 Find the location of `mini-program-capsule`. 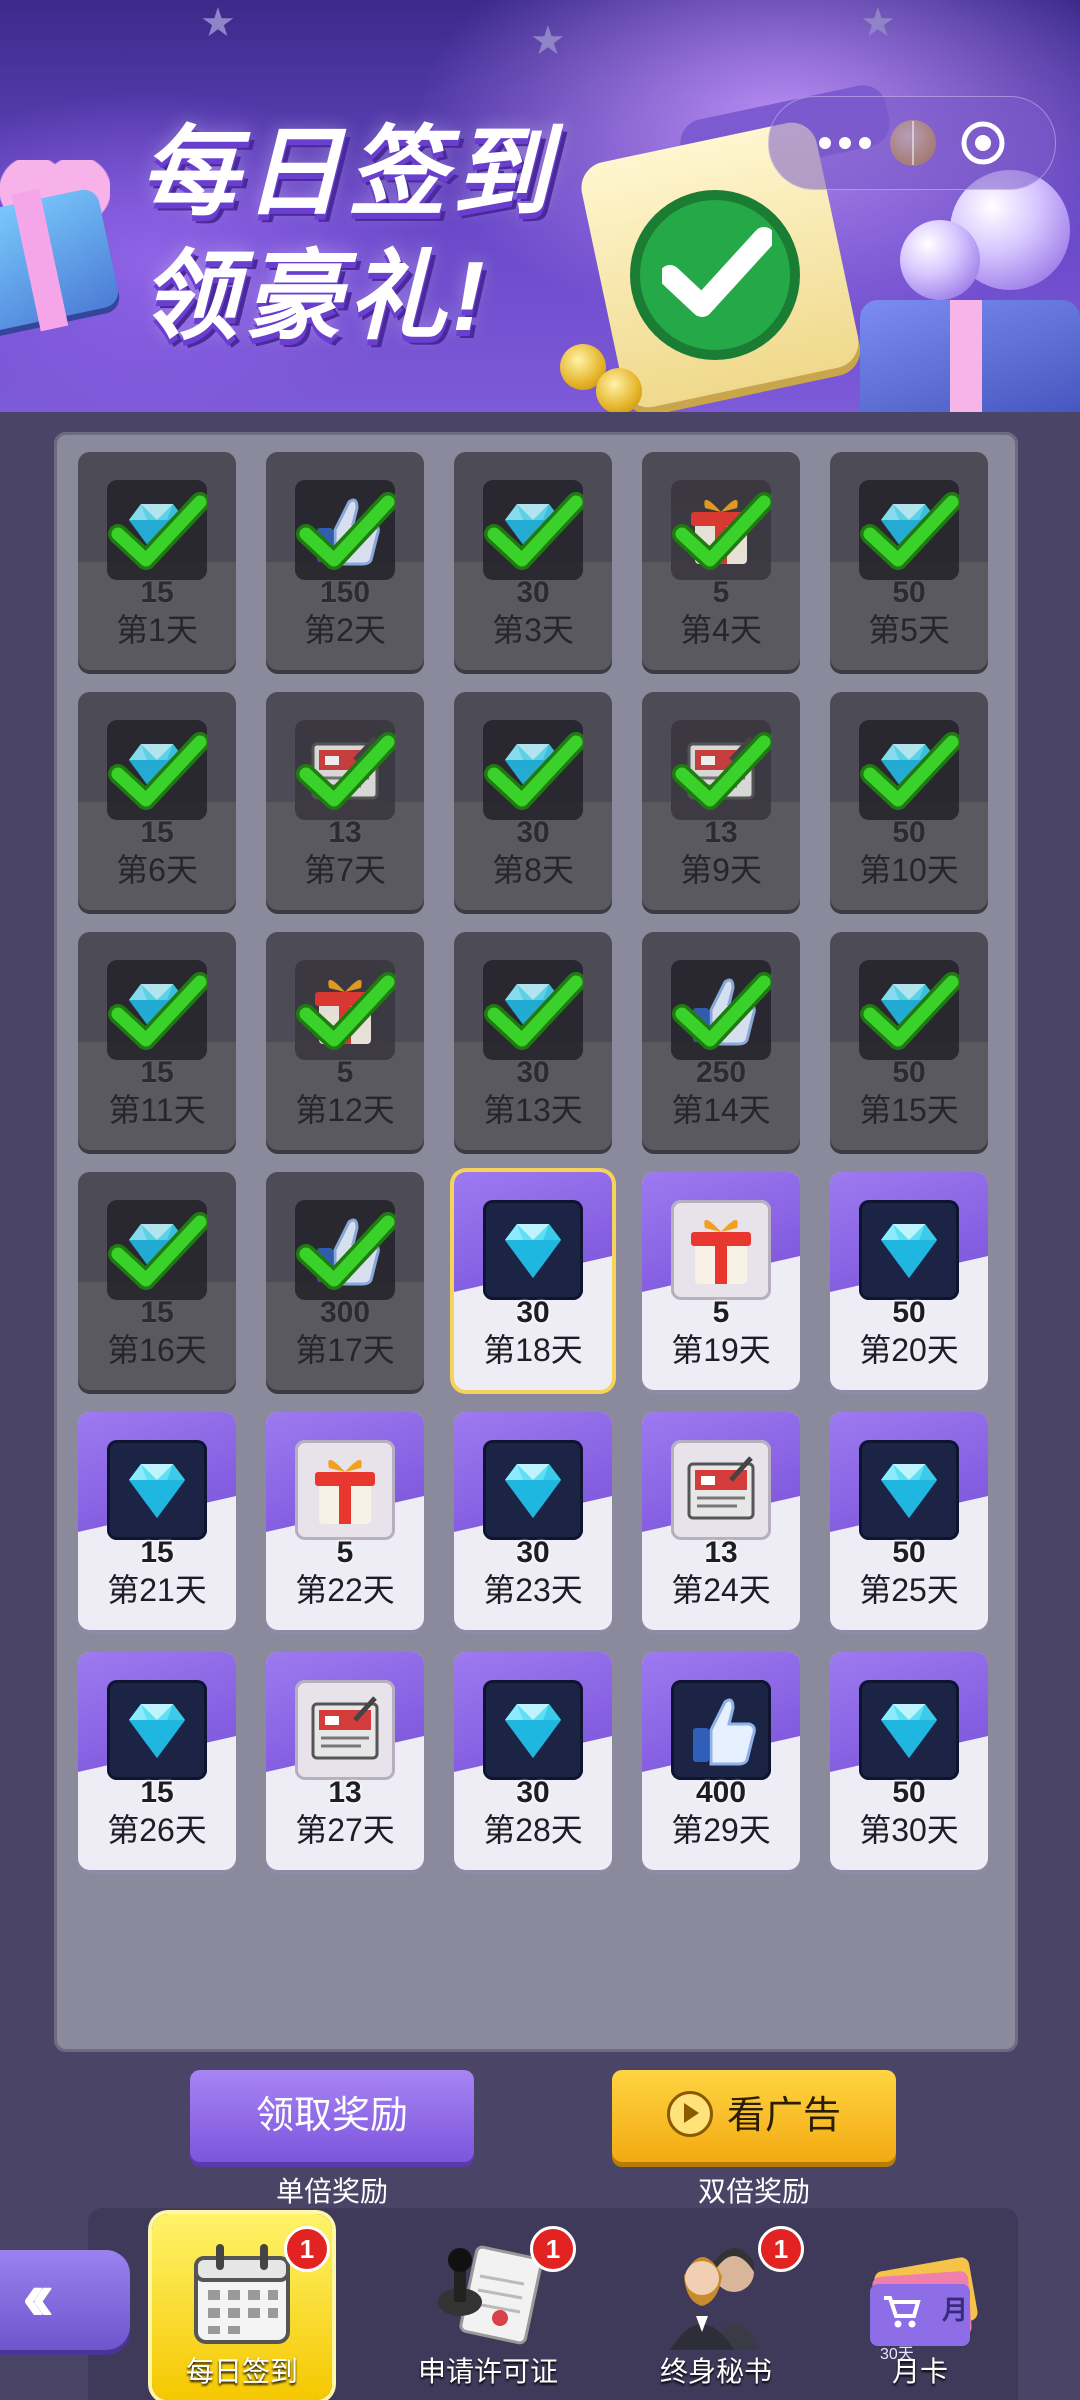

mini-program-capsule is located at coordinates (912, 143).